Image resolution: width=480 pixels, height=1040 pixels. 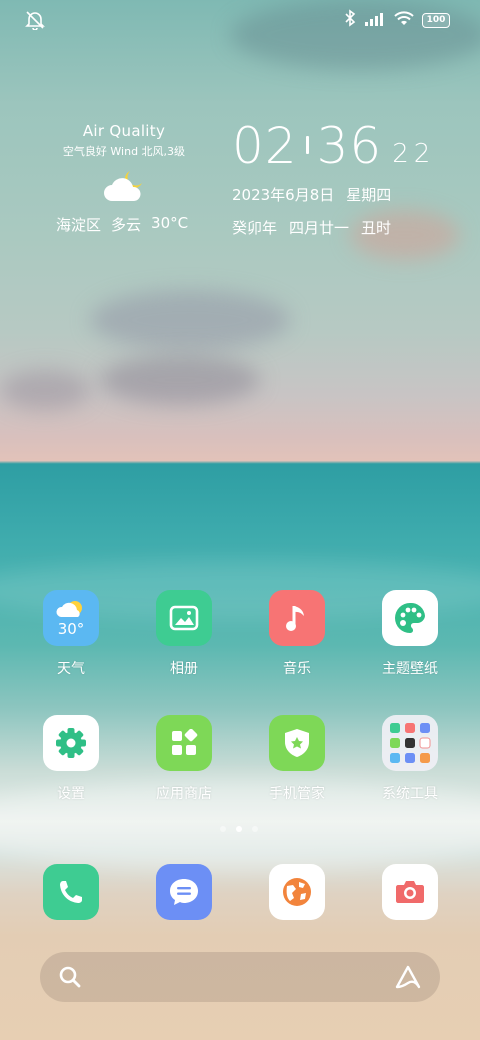 What do you see at coordinates (297, 618) in the screenshot?
I see `music-icon` at bounding box center [297, 618].